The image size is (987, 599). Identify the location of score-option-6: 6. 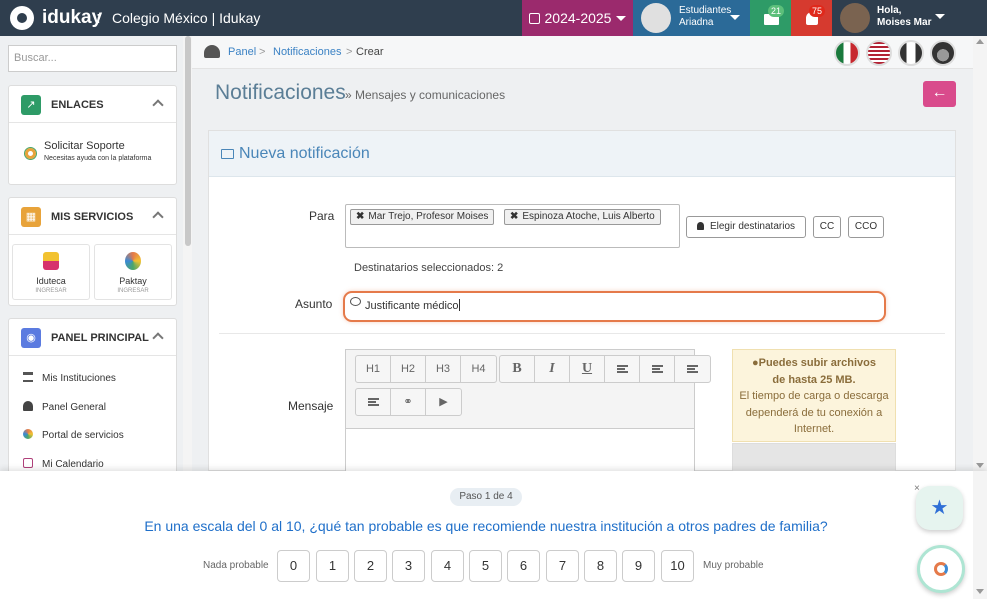
(523, 566).